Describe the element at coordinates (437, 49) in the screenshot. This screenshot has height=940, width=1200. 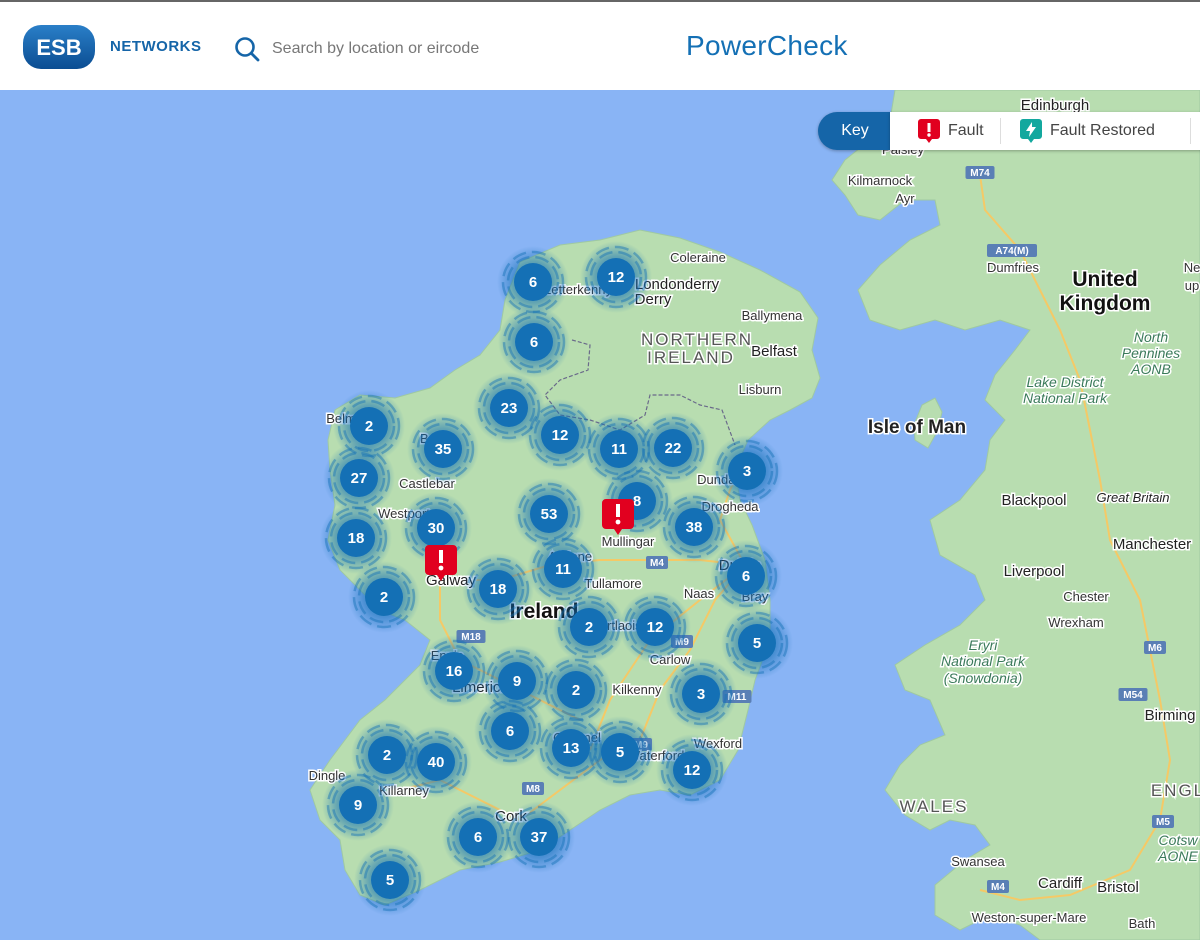
I see `search-input` at that location.